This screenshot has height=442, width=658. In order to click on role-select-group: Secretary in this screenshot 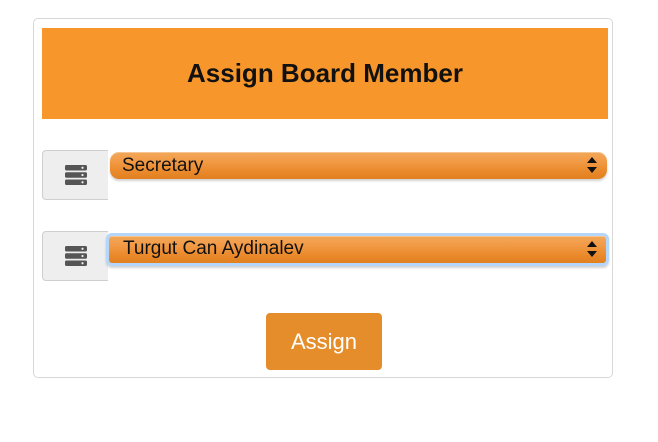, I will do `click(325, 176)`.